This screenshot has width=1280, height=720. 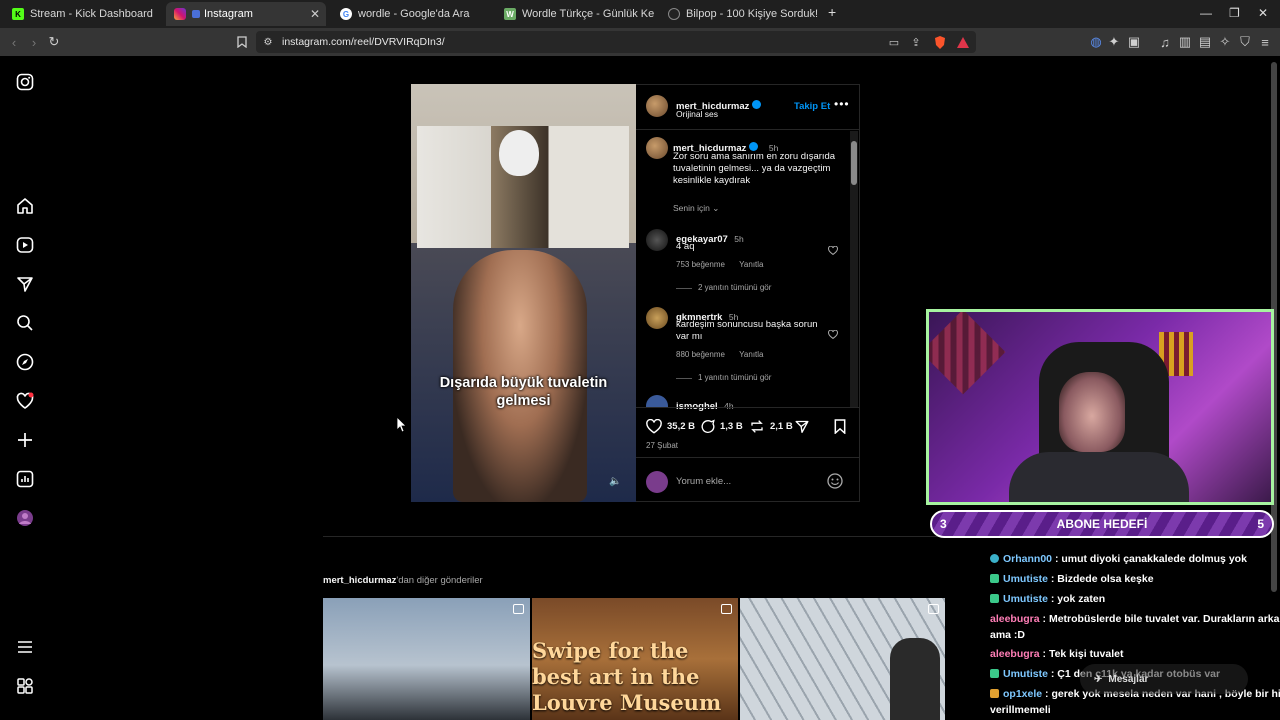 What do you see at coordinates (933, 609) in the screenshot?
I see `reel-indicator-icon` at bounding box center [933, 609].